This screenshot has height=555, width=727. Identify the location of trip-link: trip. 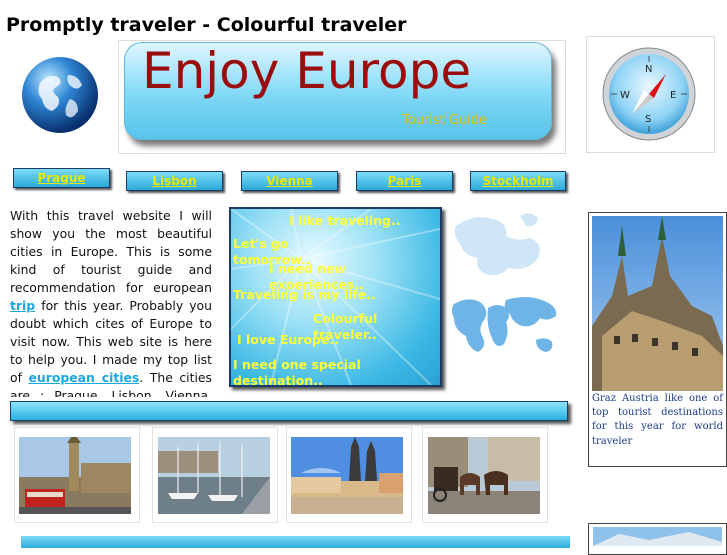
(22, 305).